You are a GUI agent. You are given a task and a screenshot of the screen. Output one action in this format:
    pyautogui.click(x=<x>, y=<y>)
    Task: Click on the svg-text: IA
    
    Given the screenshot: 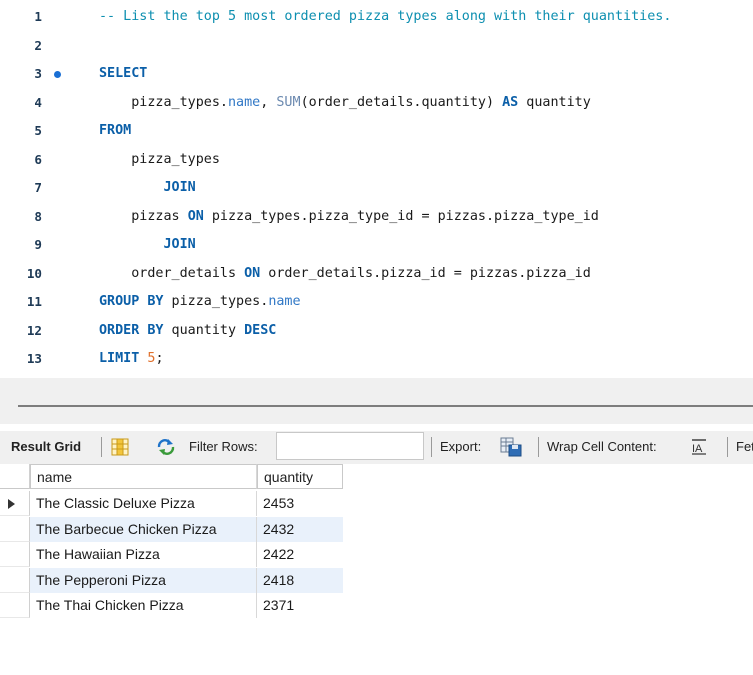 What is the action you would take?
    pyautogui.click(x=697, y=449)
    